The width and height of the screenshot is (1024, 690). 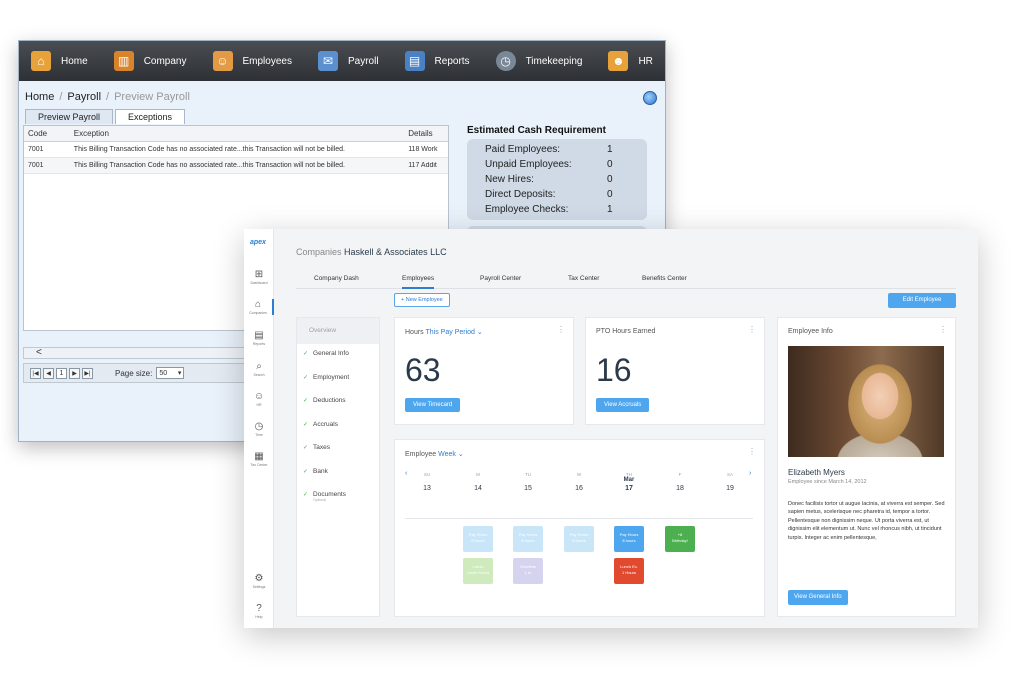 I want to click on header-exception: Exception, so click(x=237, y=133).